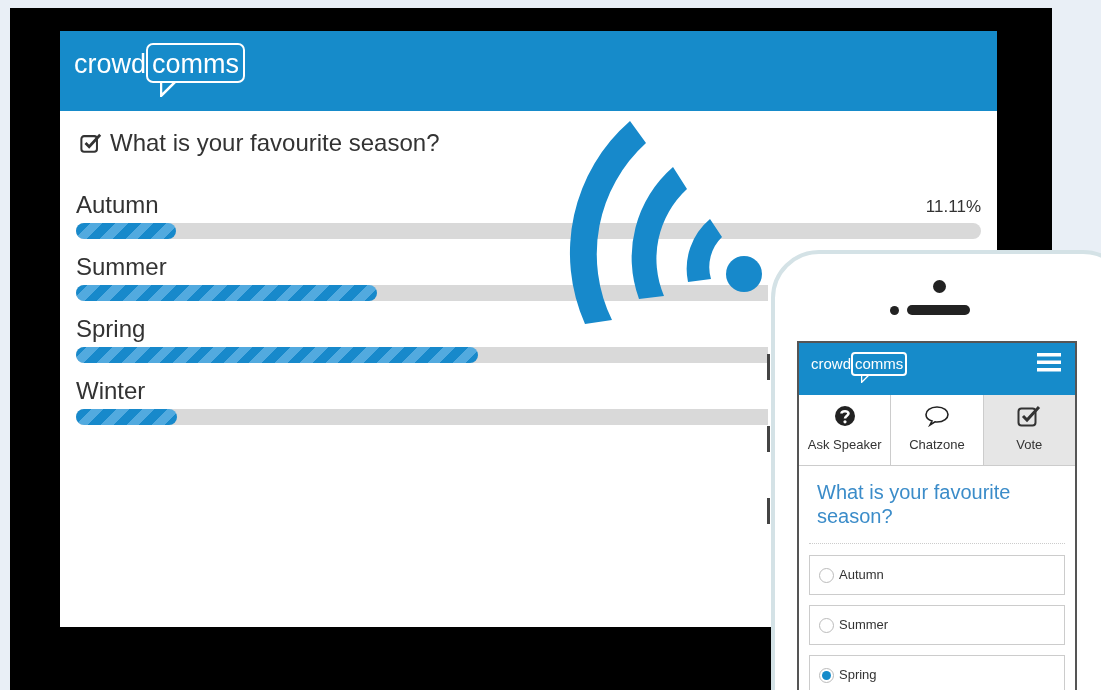 The height and width of the screenshot is (690, 1101). What do you see at coordinates (1029, 430) in the screenshot?
I see `nav-tab: Vote` at bounding box center [1029, 430].